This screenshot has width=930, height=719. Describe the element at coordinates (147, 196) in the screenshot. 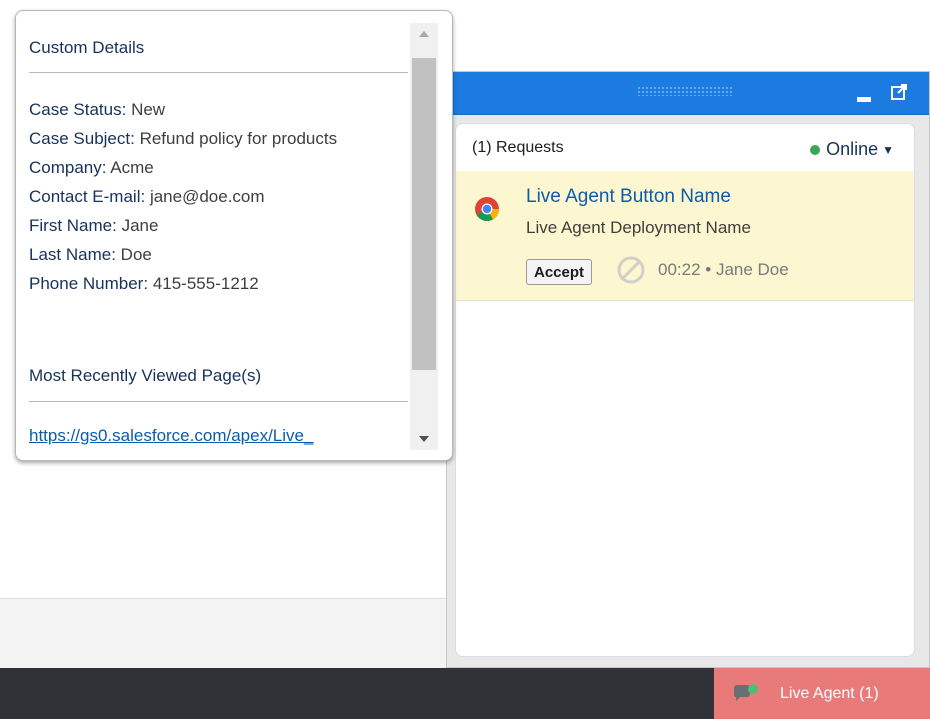

I see `detail-contact-email: Contact E-mail: jane@doe.com` at that location.